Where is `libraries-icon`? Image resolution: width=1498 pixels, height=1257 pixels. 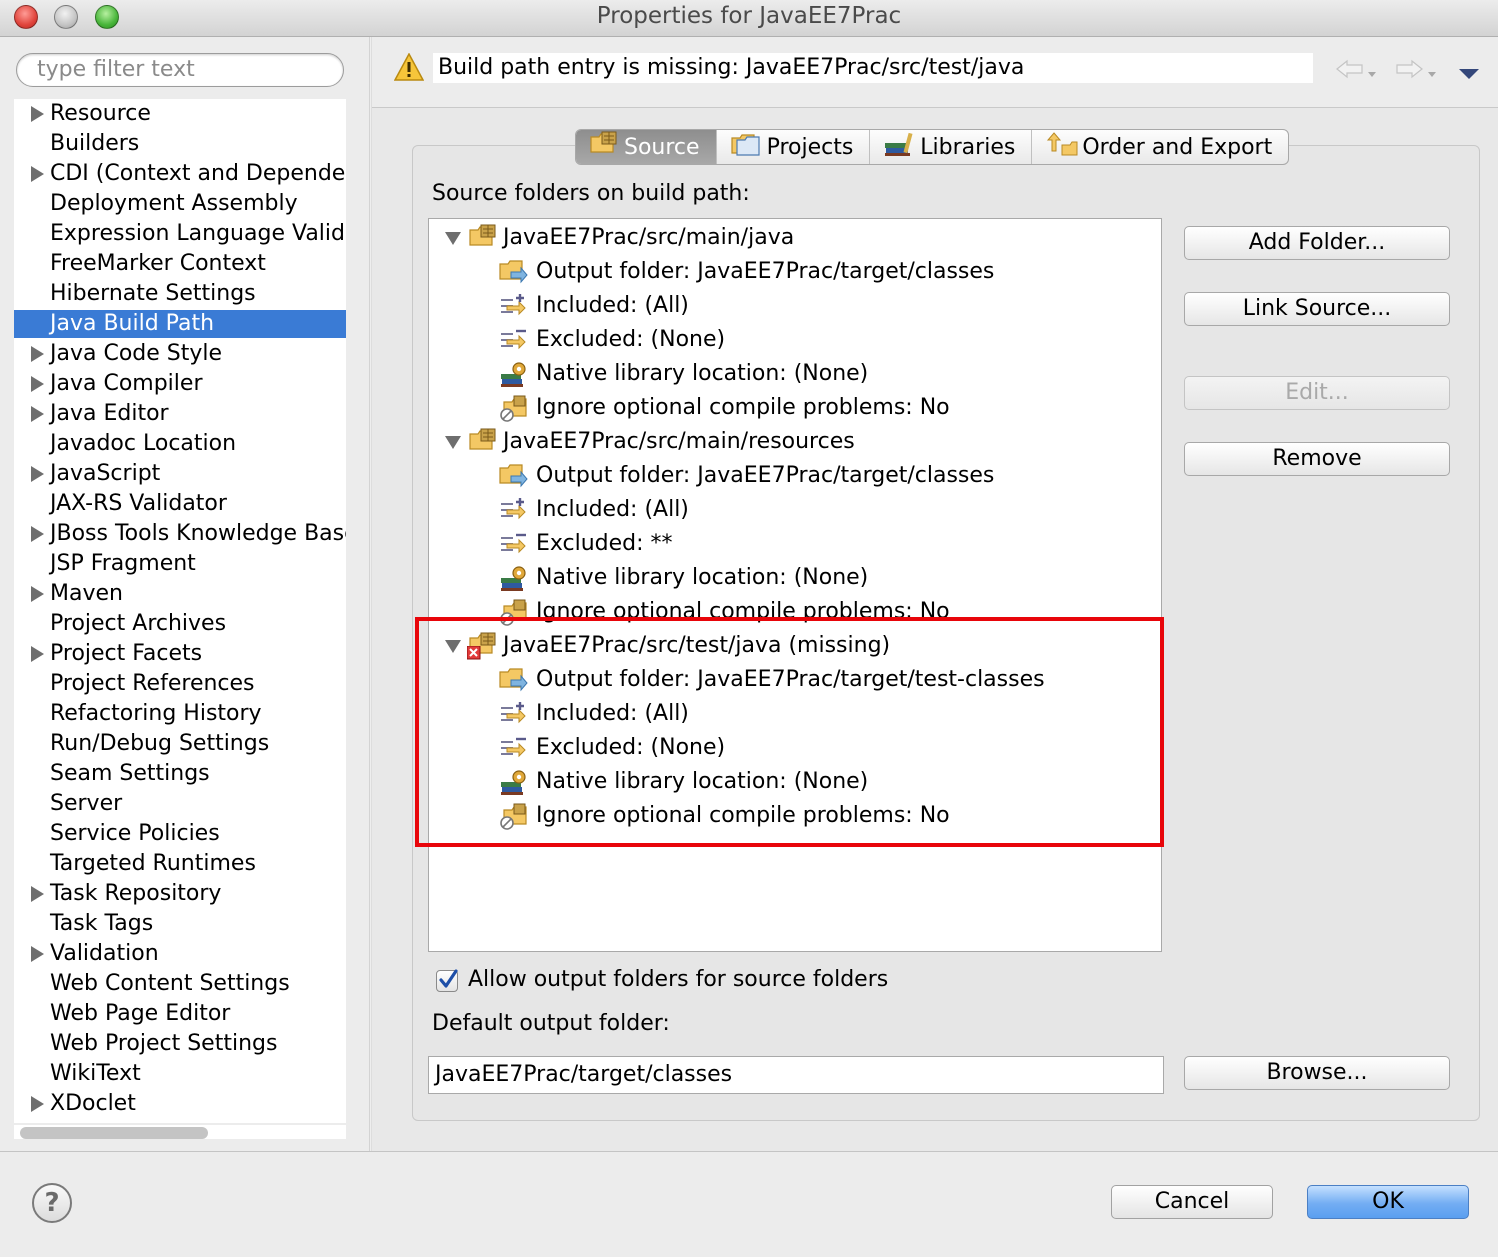 libraries-icon is located at coordinates (900, 147).